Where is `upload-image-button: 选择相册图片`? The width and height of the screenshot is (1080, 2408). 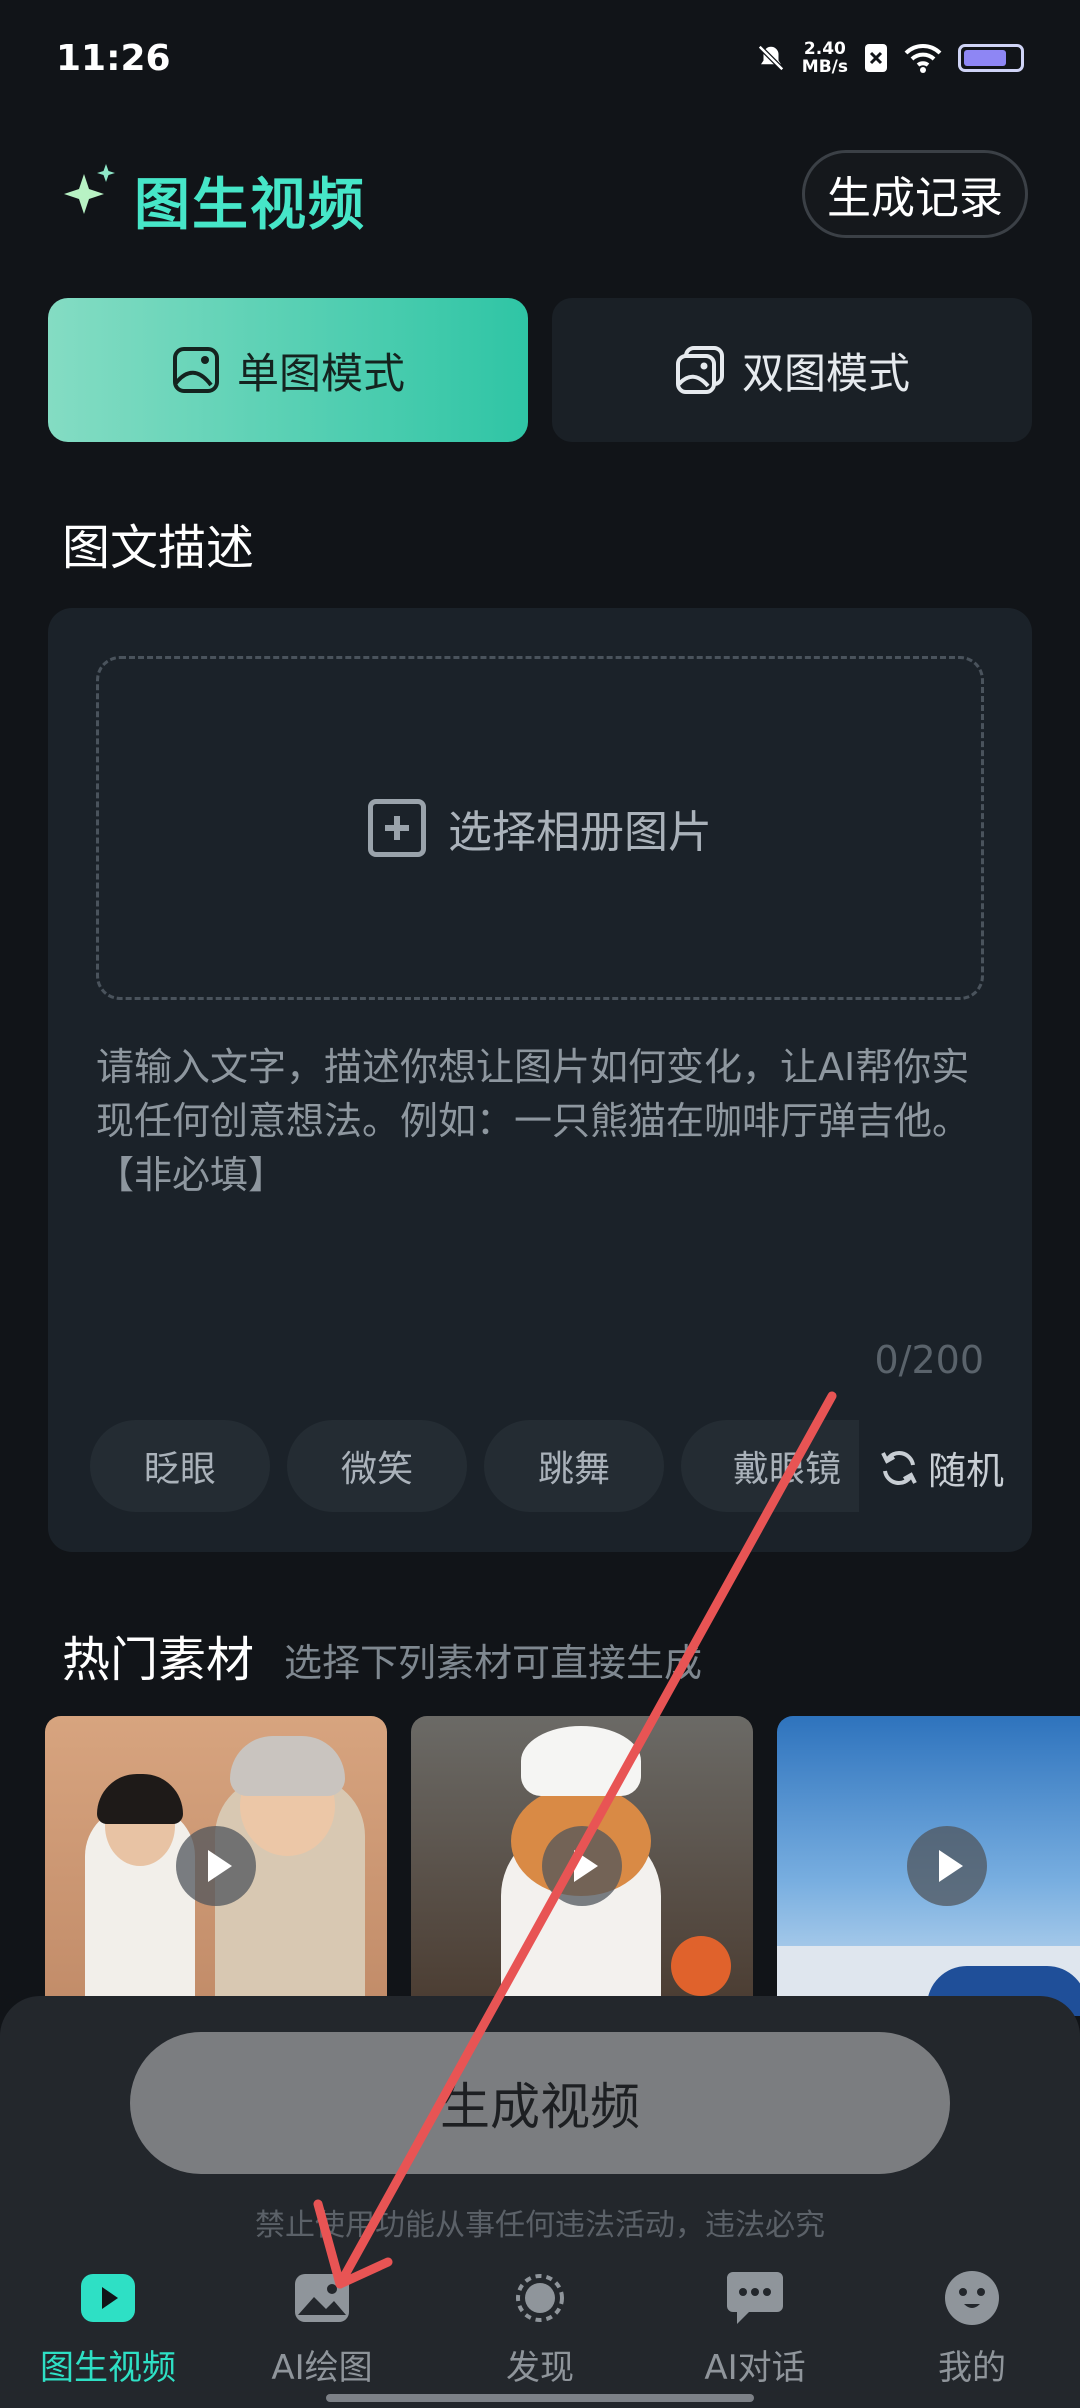
upload-image-button: 选择相册图片 is located at coordinates (540, 828).